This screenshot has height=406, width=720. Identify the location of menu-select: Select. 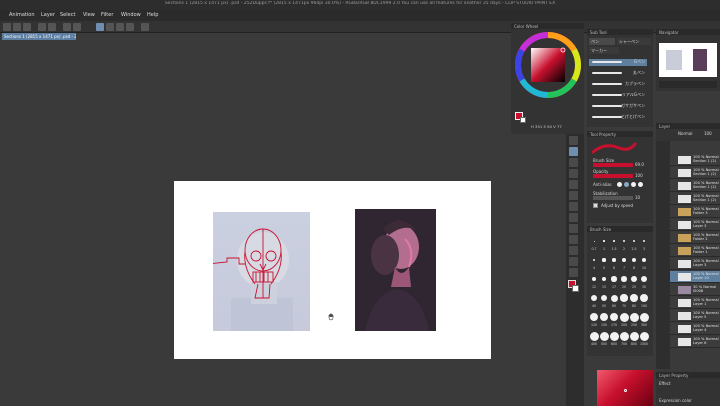
(67, 15).